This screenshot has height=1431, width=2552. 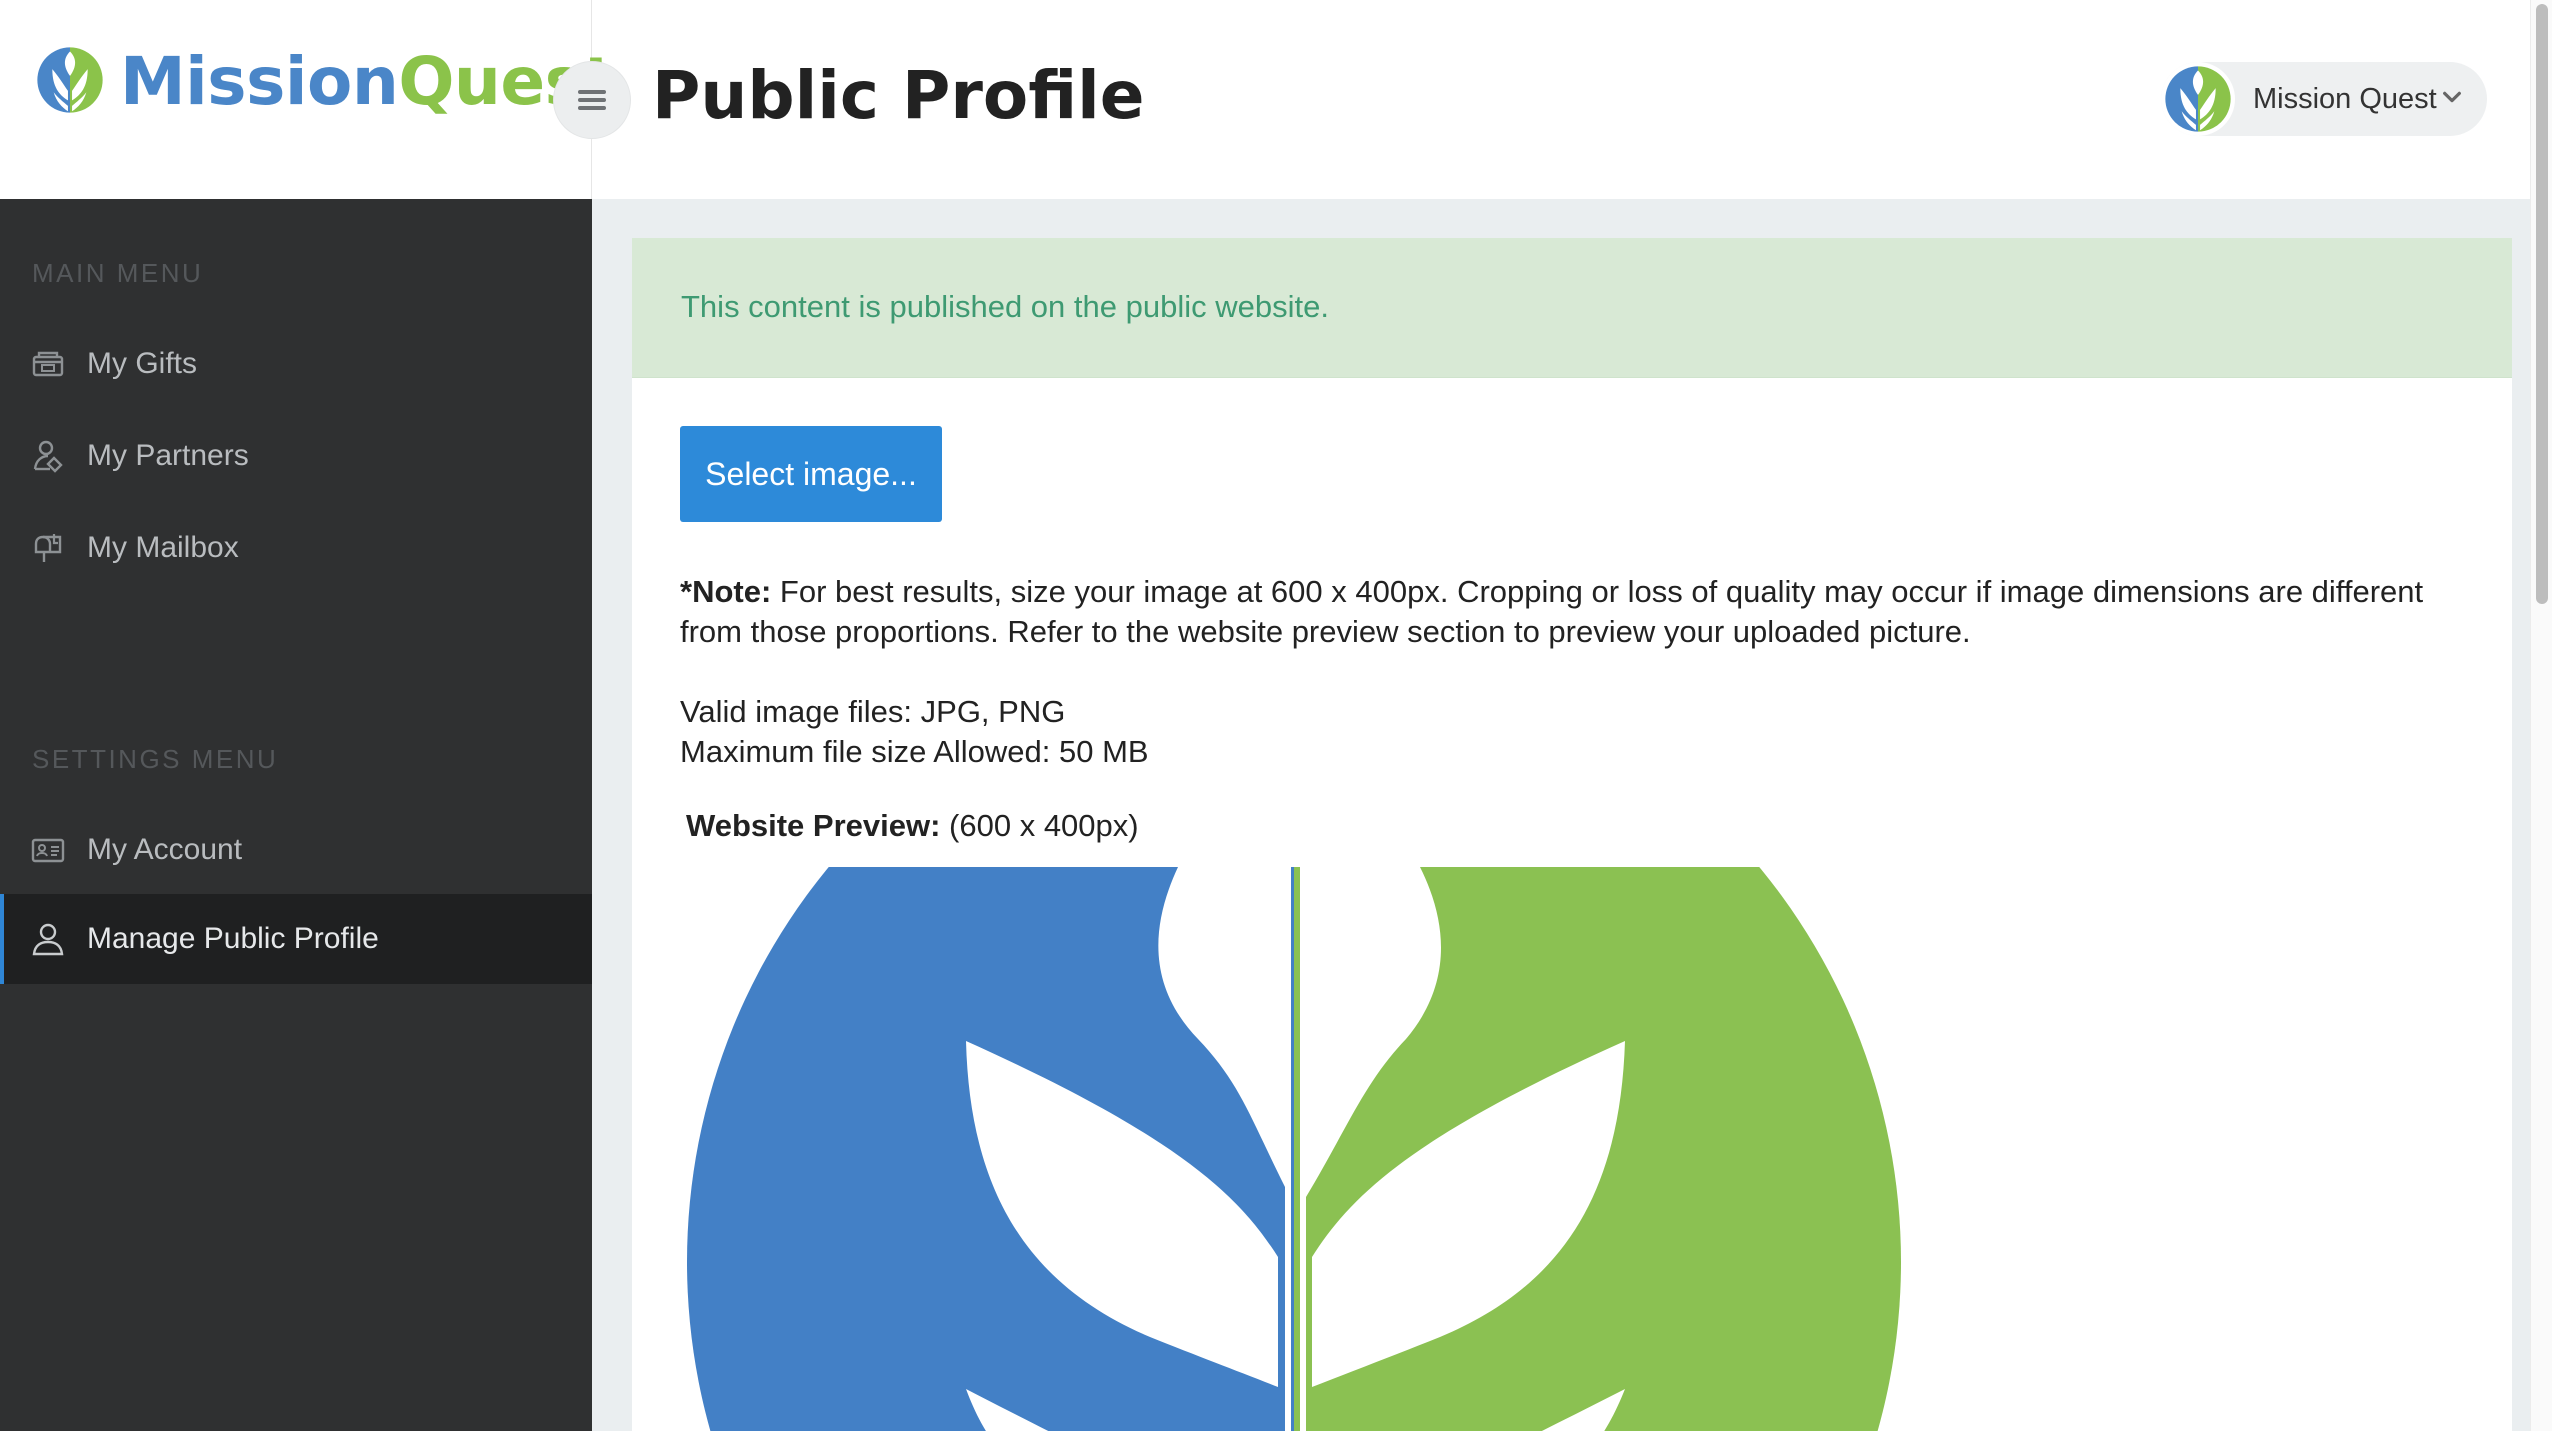 I want to click on note-label: *Note:, so click(x=726, y=591).